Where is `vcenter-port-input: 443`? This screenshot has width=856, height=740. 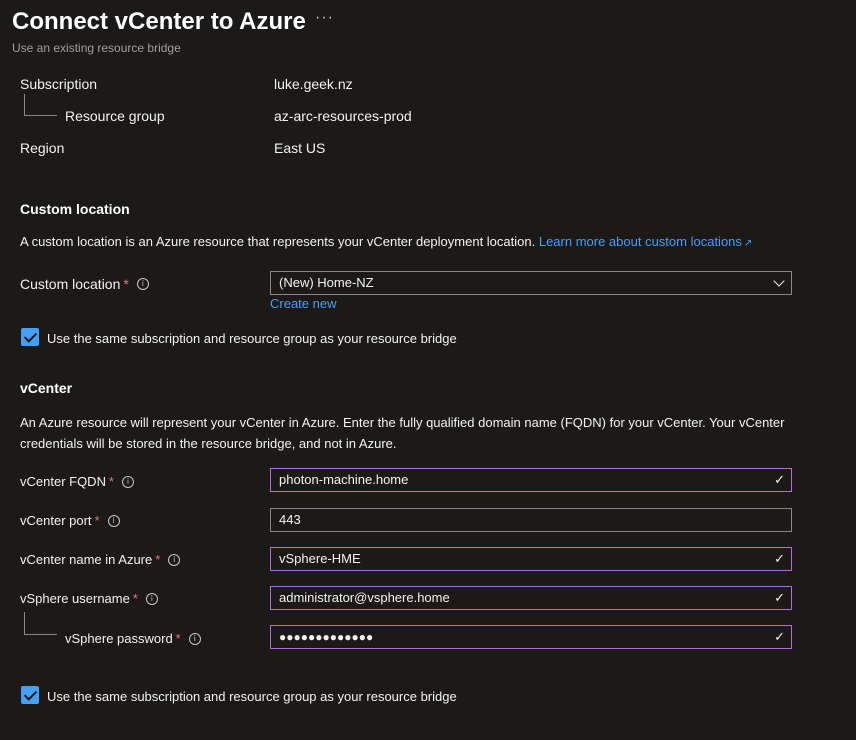 vcenter-port-input: 443 is located at coordinates (531, 520).